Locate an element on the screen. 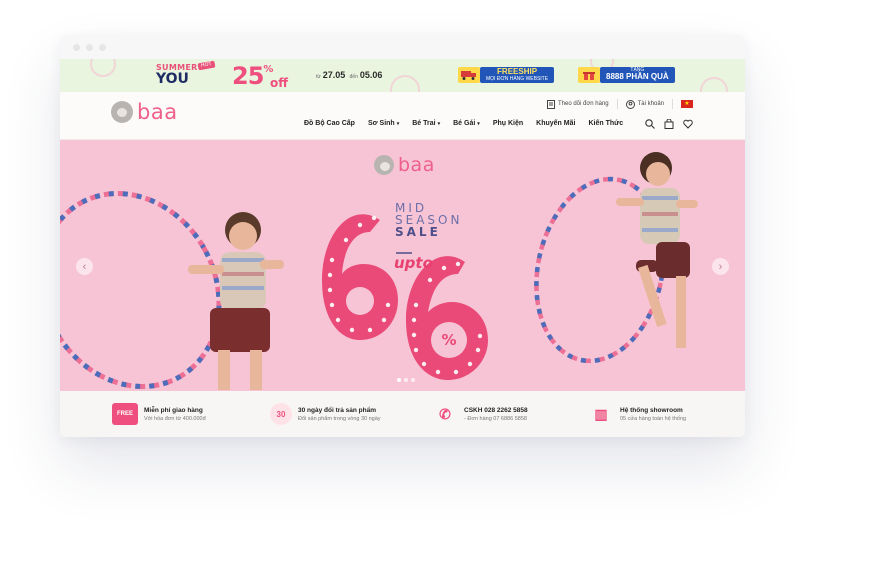 The image size is (885, 579). header-icons is located at coordinates (669, 124).